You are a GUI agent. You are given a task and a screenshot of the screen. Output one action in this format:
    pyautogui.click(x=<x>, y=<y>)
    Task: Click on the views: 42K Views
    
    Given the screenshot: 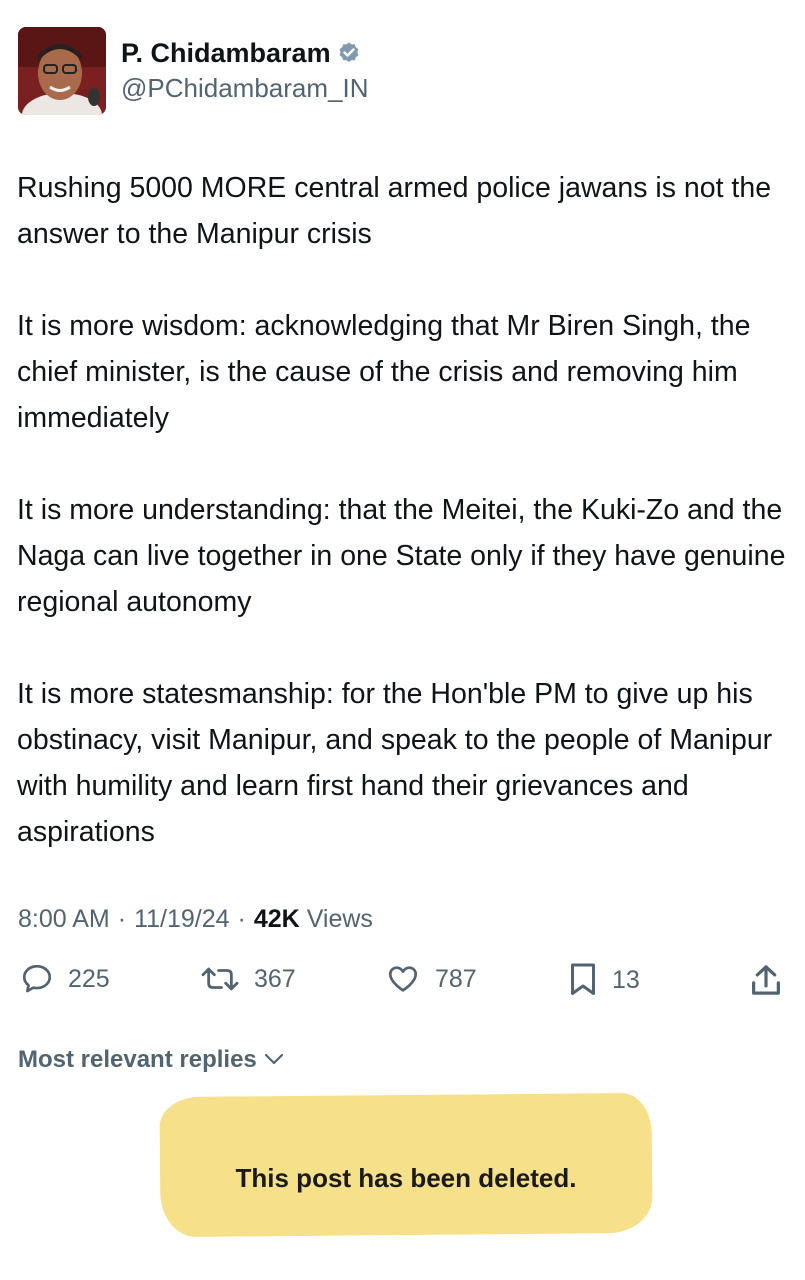 What is the action you would take?
    pyautogui.click(x=313, y=919)
    